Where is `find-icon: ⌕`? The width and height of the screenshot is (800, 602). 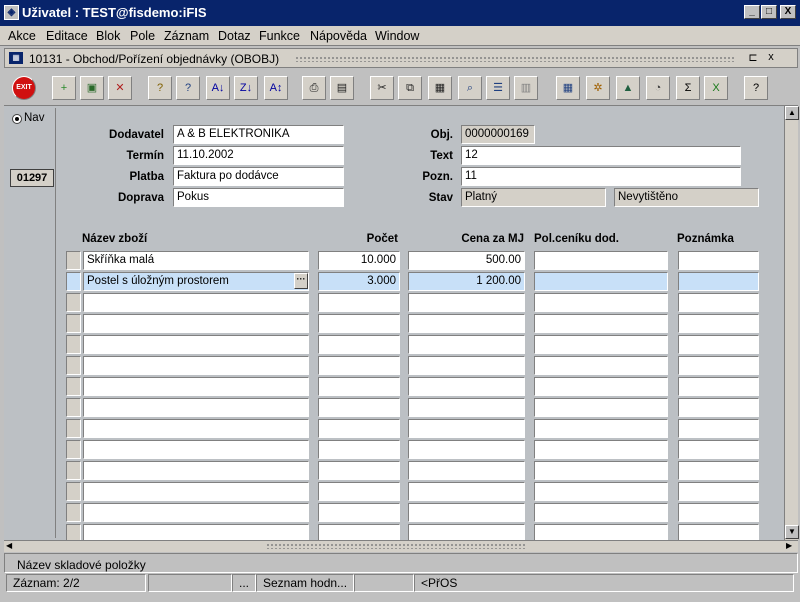 find-icon: ⌕ is located at coordinates (470, 88).